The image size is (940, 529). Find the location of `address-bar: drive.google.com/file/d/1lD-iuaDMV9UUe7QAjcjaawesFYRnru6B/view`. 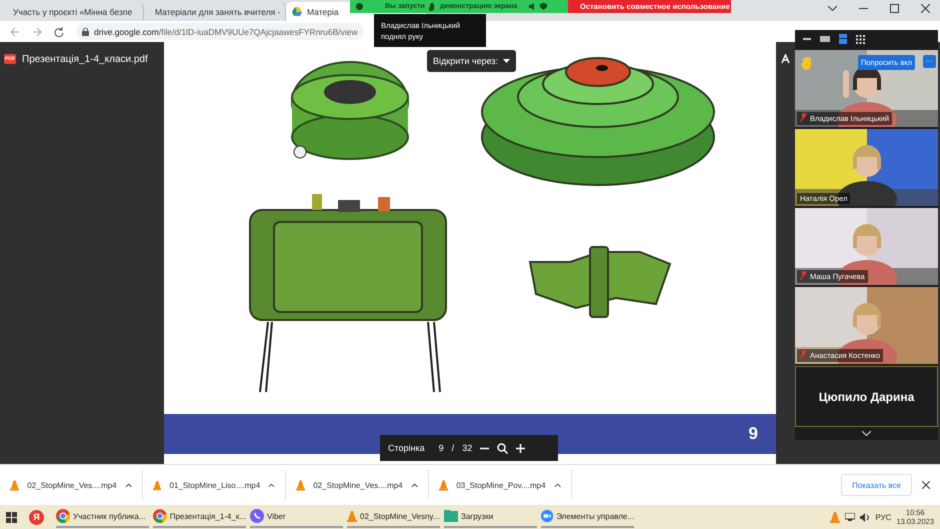

address-bar: drive.google.com/file/d/1lD-iuaDMV9UUe7QAjcjaawesFYRnru6B/view is located at coordinates (220, 31).